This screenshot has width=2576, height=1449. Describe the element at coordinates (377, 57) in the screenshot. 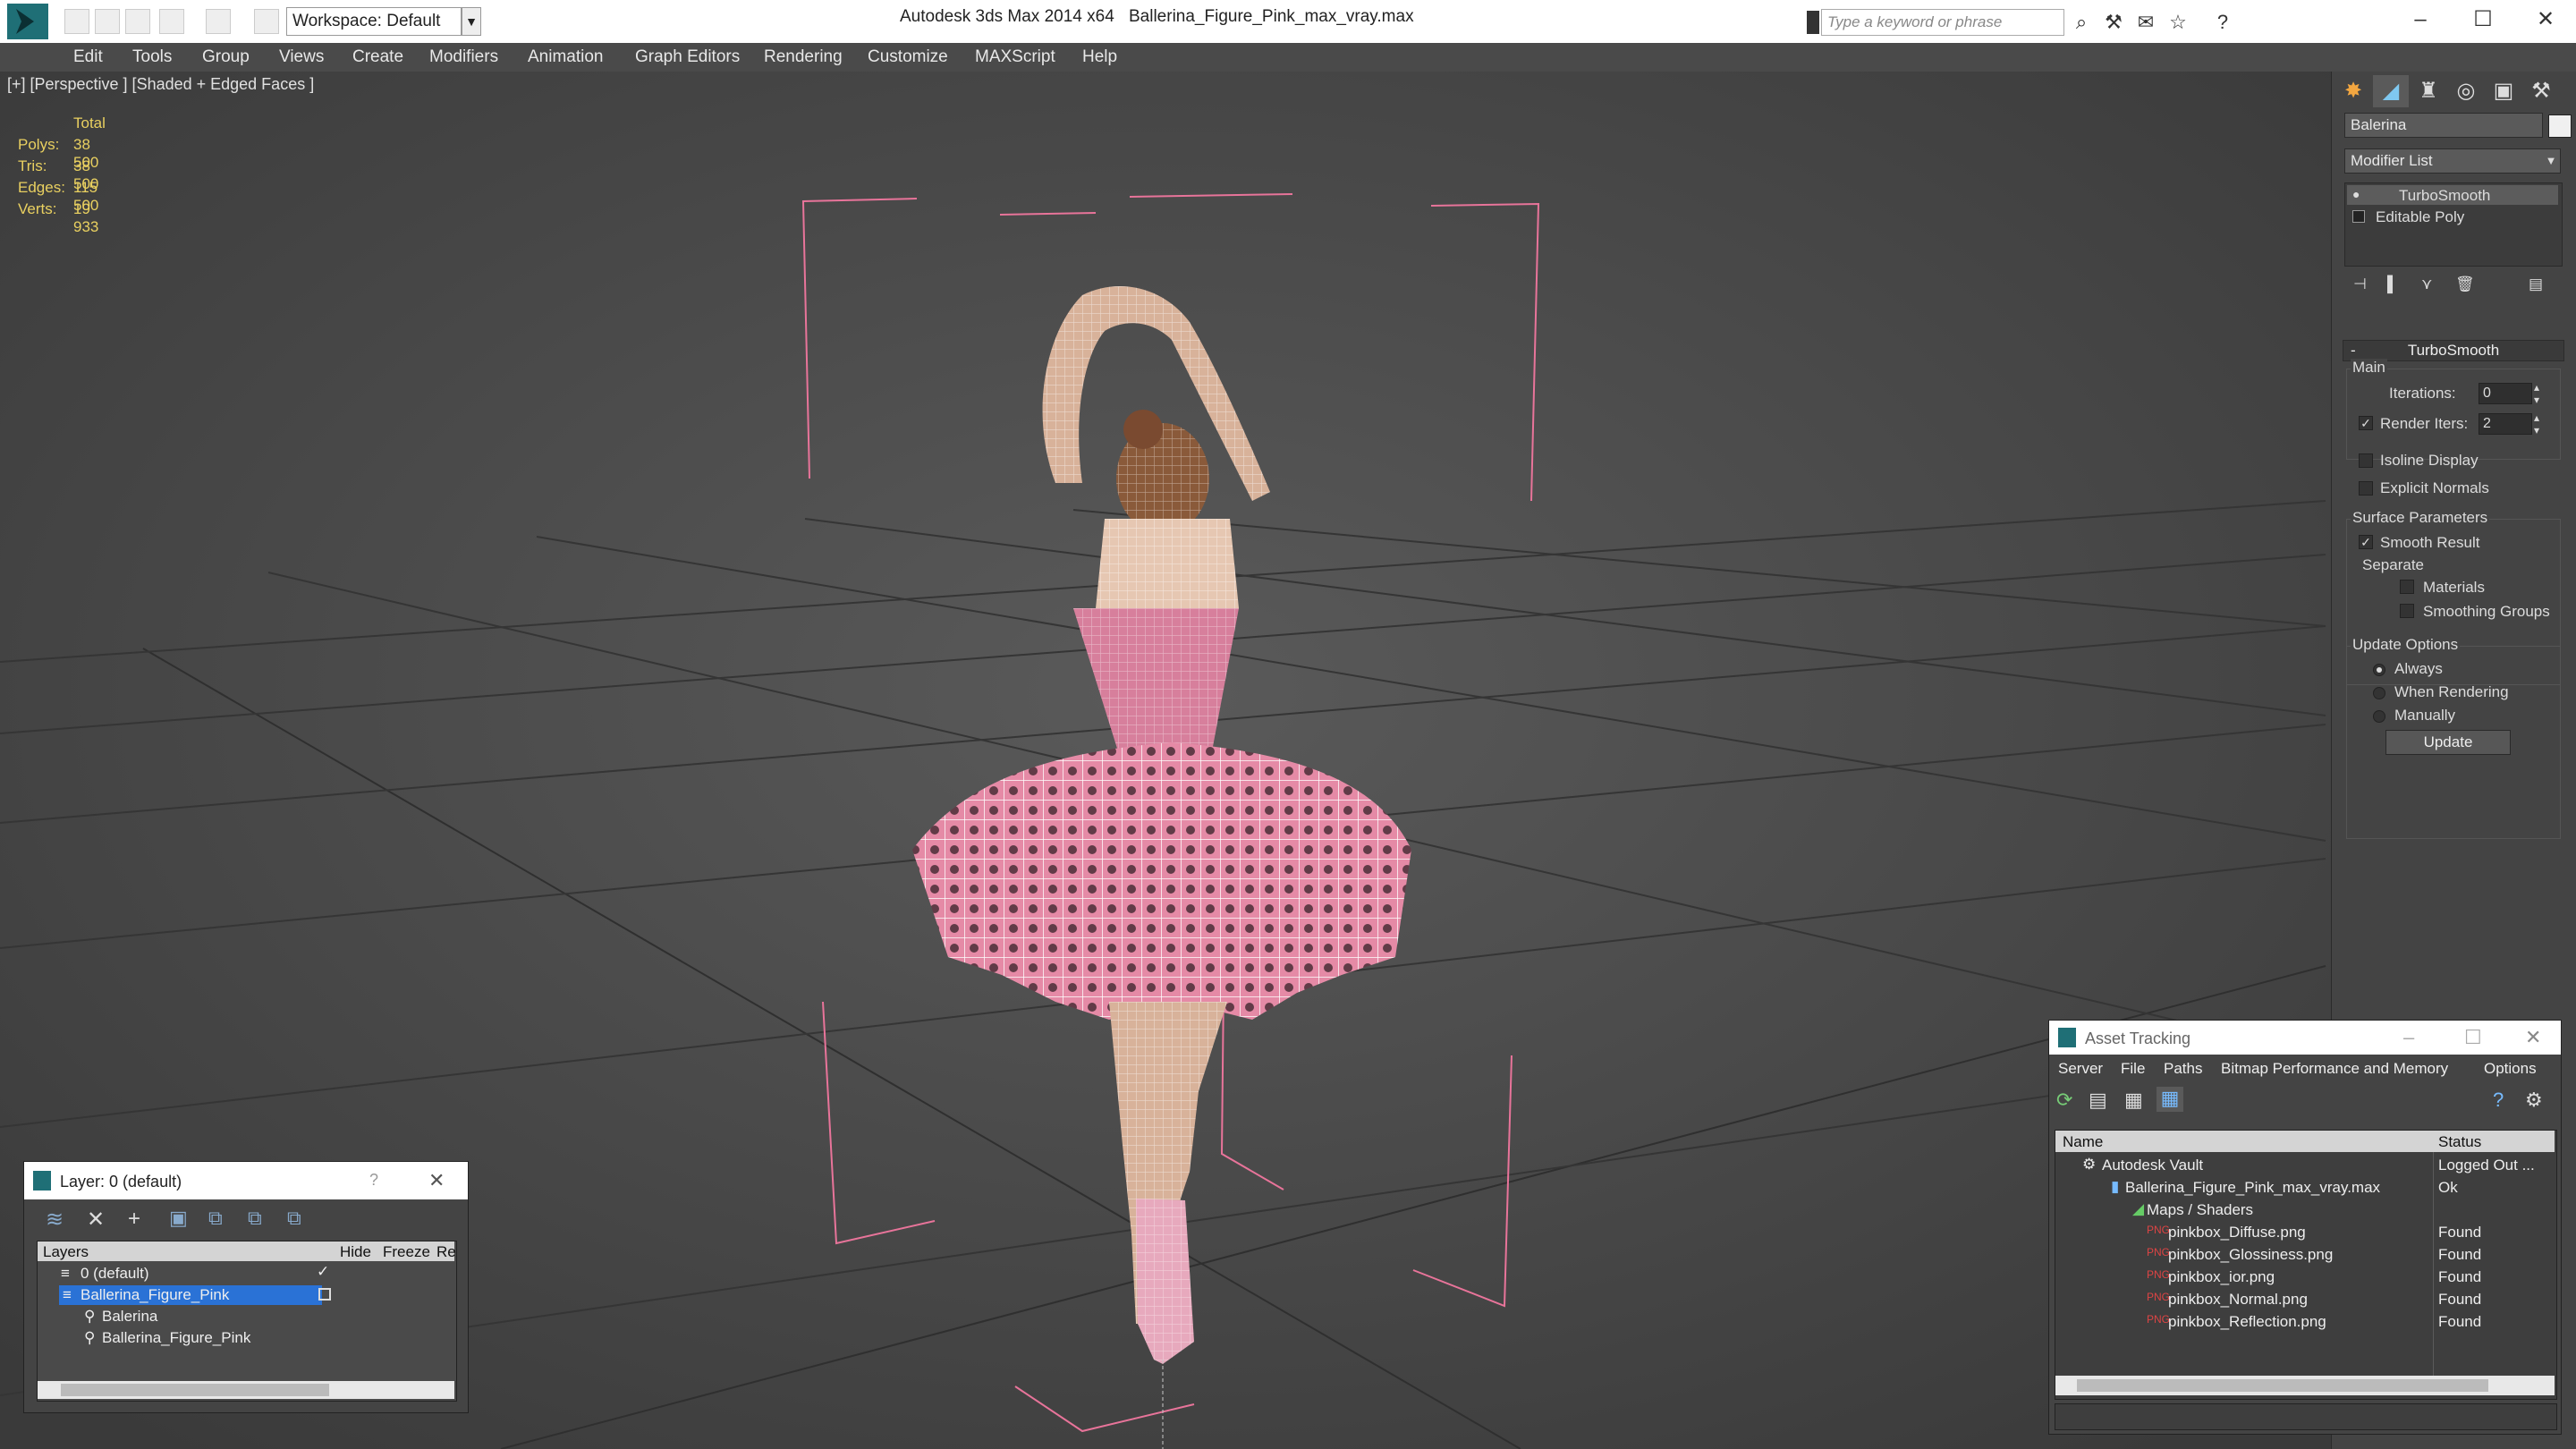

I see `menu-create: Create` at that location.